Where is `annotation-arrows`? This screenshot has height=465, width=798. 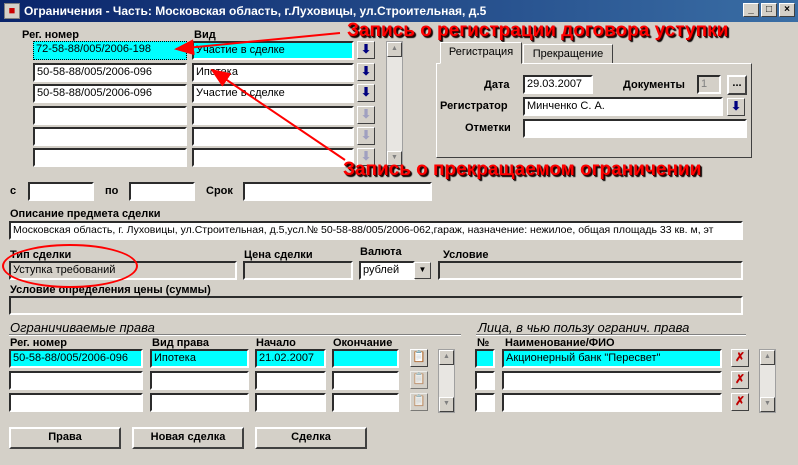 annotation-arrows is located at coordinates (260, 96).